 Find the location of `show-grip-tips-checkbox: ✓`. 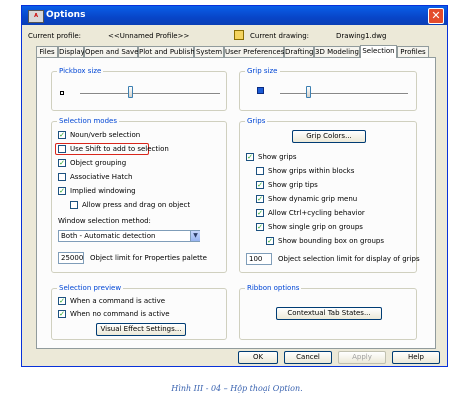

show-grip-tips-checkbox: ✓ is located at coordinates (260, 185).